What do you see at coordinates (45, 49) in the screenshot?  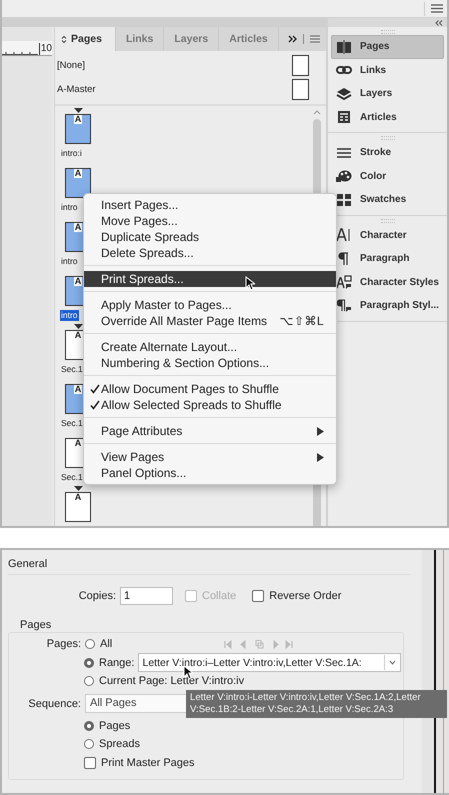 I see `ruler-label: 10` at bounding box center [45, 49].